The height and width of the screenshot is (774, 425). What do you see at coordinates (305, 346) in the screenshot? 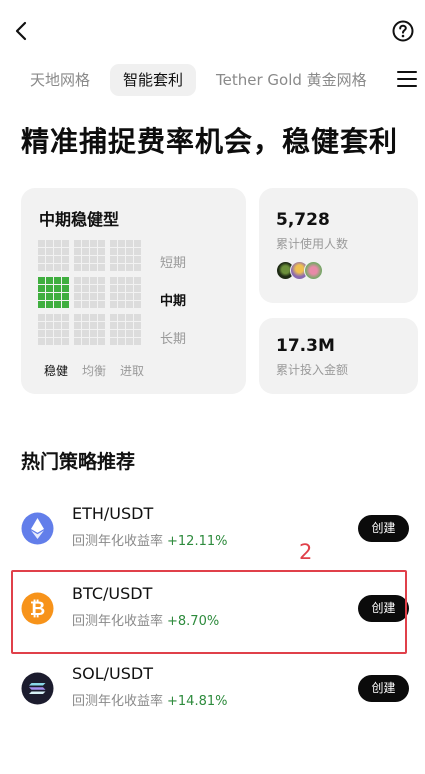
I see `amount-value: 17.3M` at bounding box center [305, 346].